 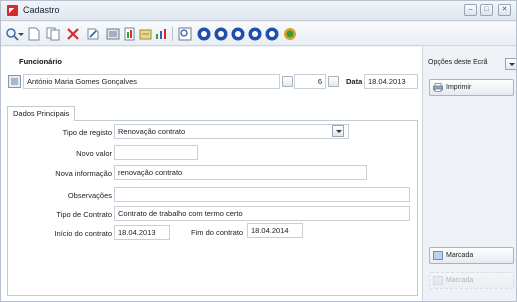 I want to click on delete-icon, so click(x=73, y=34).